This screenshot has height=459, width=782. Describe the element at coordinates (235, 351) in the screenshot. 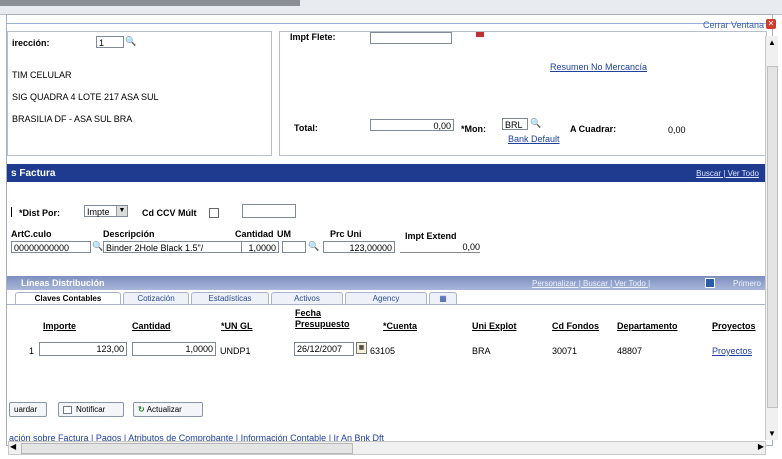

I see `un-gl-value: UNDP1` at that location.